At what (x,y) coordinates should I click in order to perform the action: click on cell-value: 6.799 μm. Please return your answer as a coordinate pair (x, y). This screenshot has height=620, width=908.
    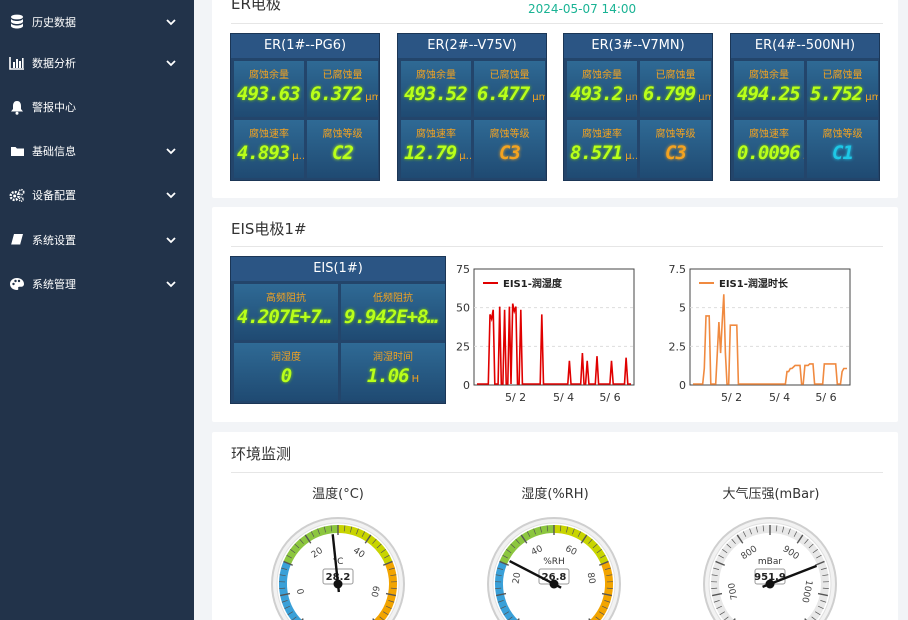
    Looking at the image, I should click on (677, 94).